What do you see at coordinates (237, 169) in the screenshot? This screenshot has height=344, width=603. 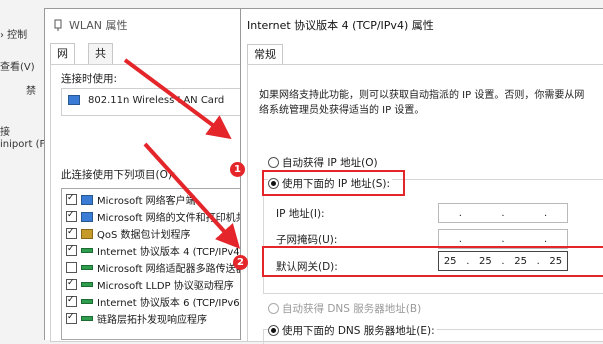 I see `step-badge-1: 1` at bounding box center [237, 169].